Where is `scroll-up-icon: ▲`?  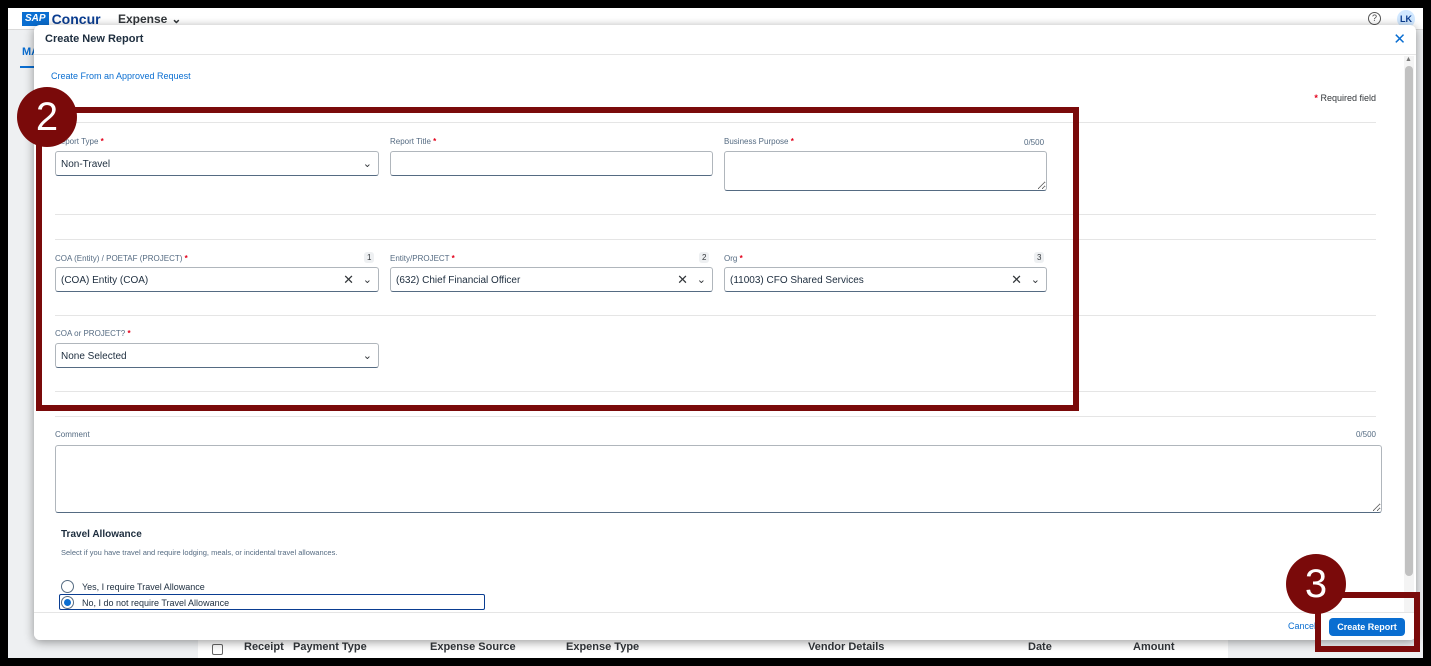
scroll-up-icon: ▲ is located at coordinates (1408, 59).